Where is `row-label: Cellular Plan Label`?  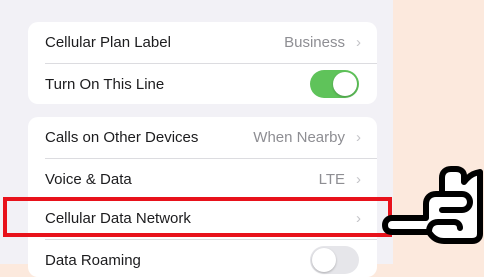 row-label: Cellular Plan Label is located at coordinates (108, 42).